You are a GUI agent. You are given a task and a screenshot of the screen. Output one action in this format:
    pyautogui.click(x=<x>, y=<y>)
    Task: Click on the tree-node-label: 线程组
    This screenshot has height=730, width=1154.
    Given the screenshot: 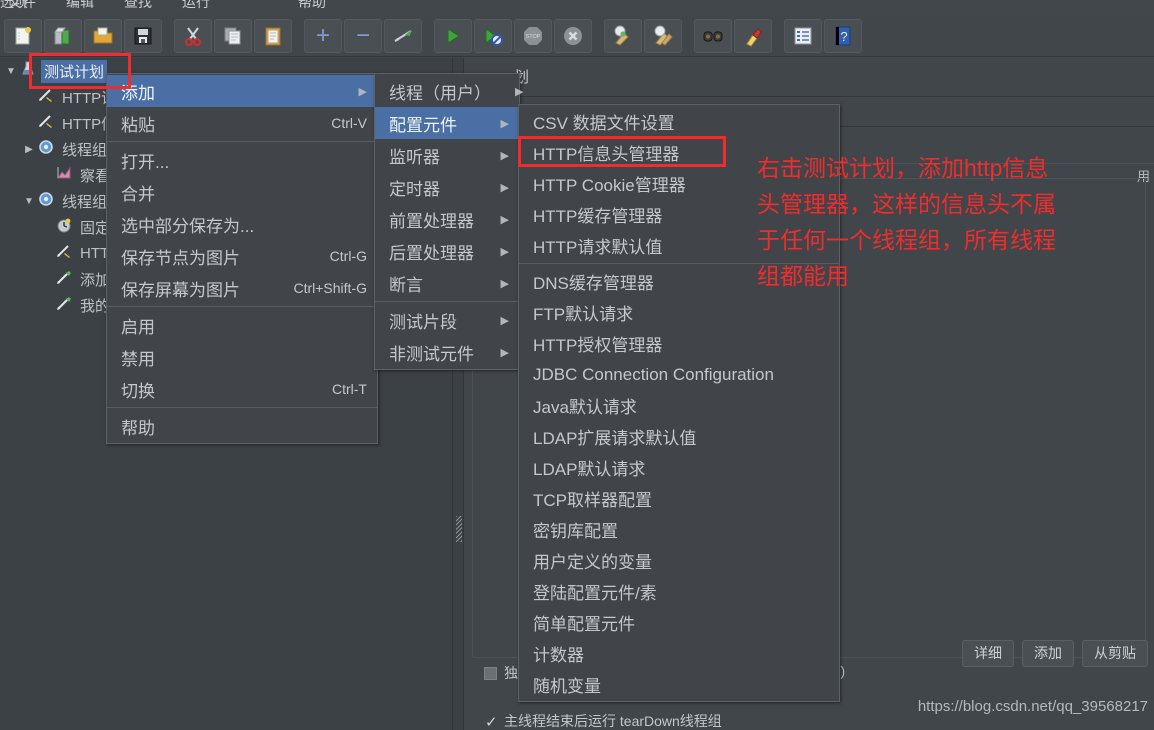 What is the action you would take?
    pyautogui.click(x=85, y=150)
    